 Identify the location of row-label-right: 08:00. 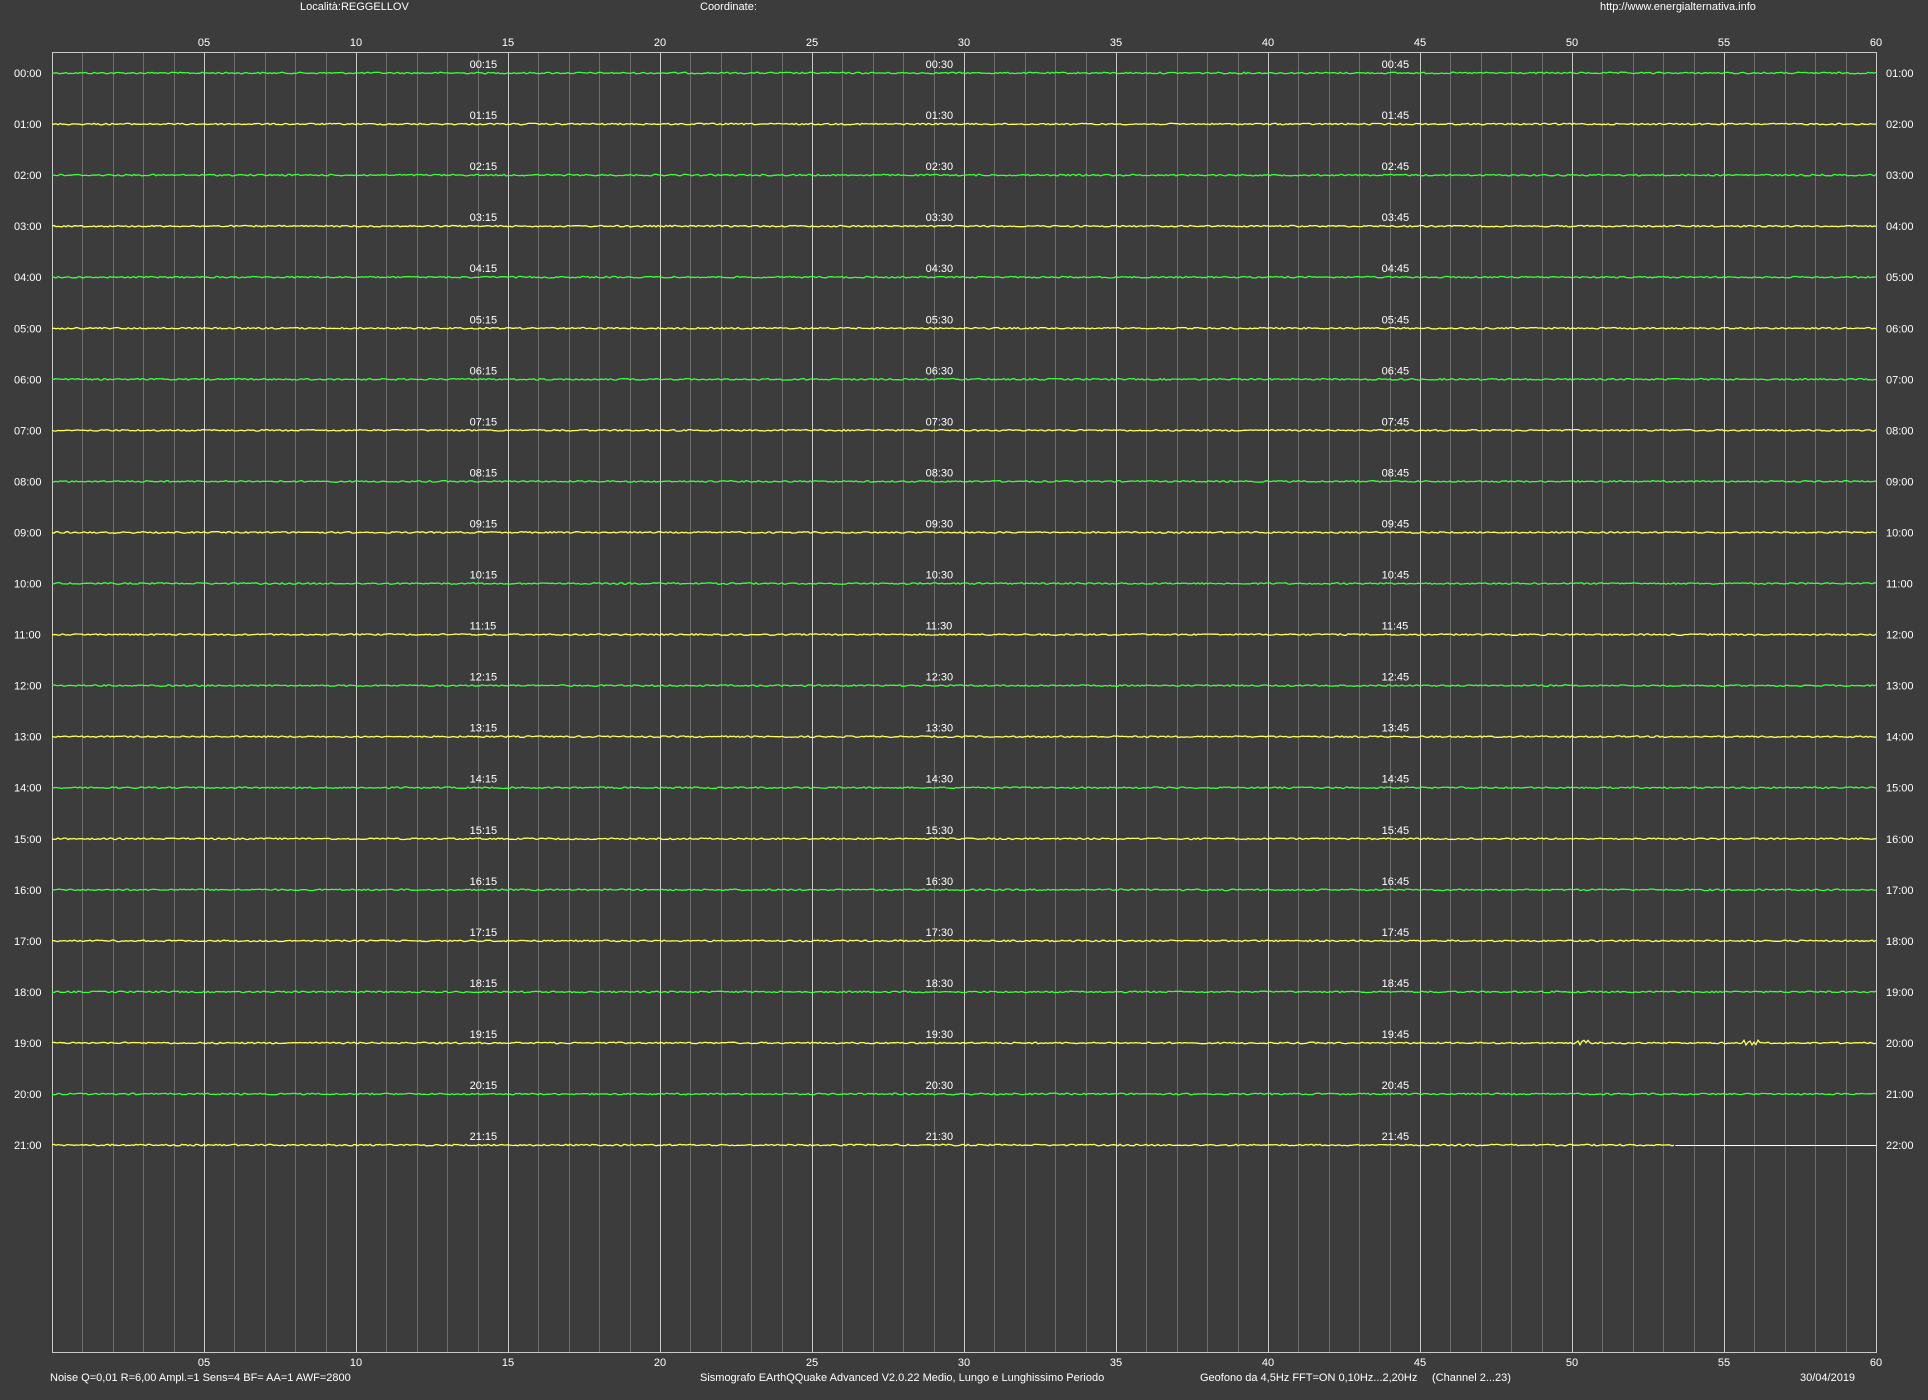
(1900, 431).